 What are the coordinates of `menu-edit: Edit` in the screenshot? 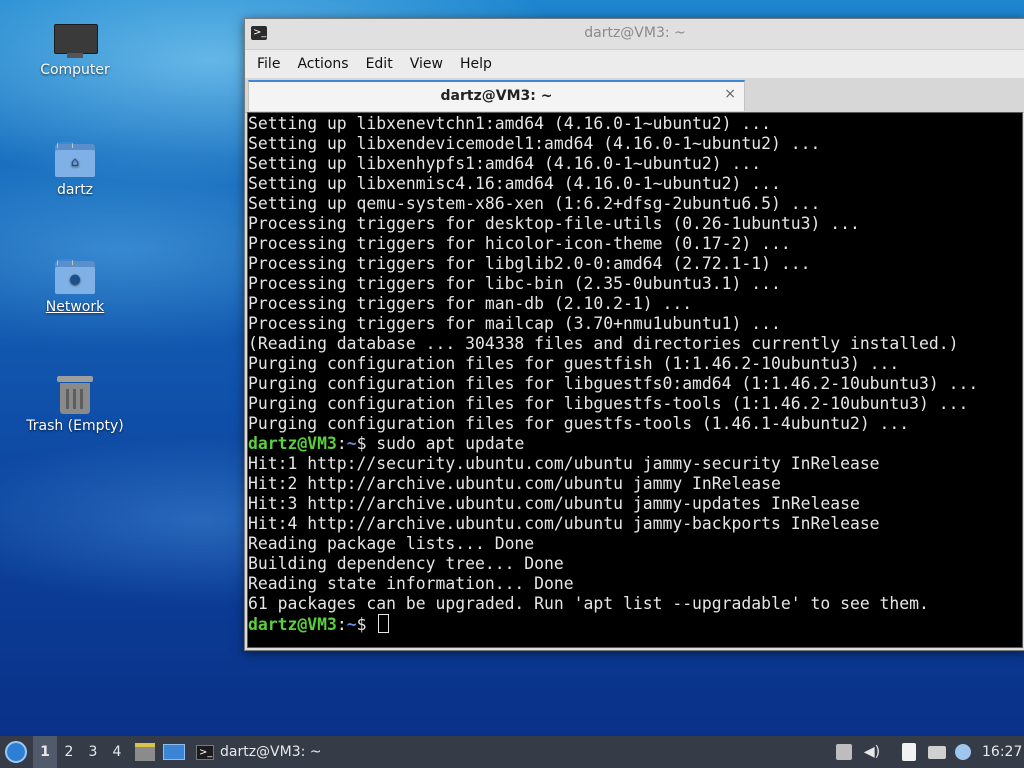 It's located at (382, 64).